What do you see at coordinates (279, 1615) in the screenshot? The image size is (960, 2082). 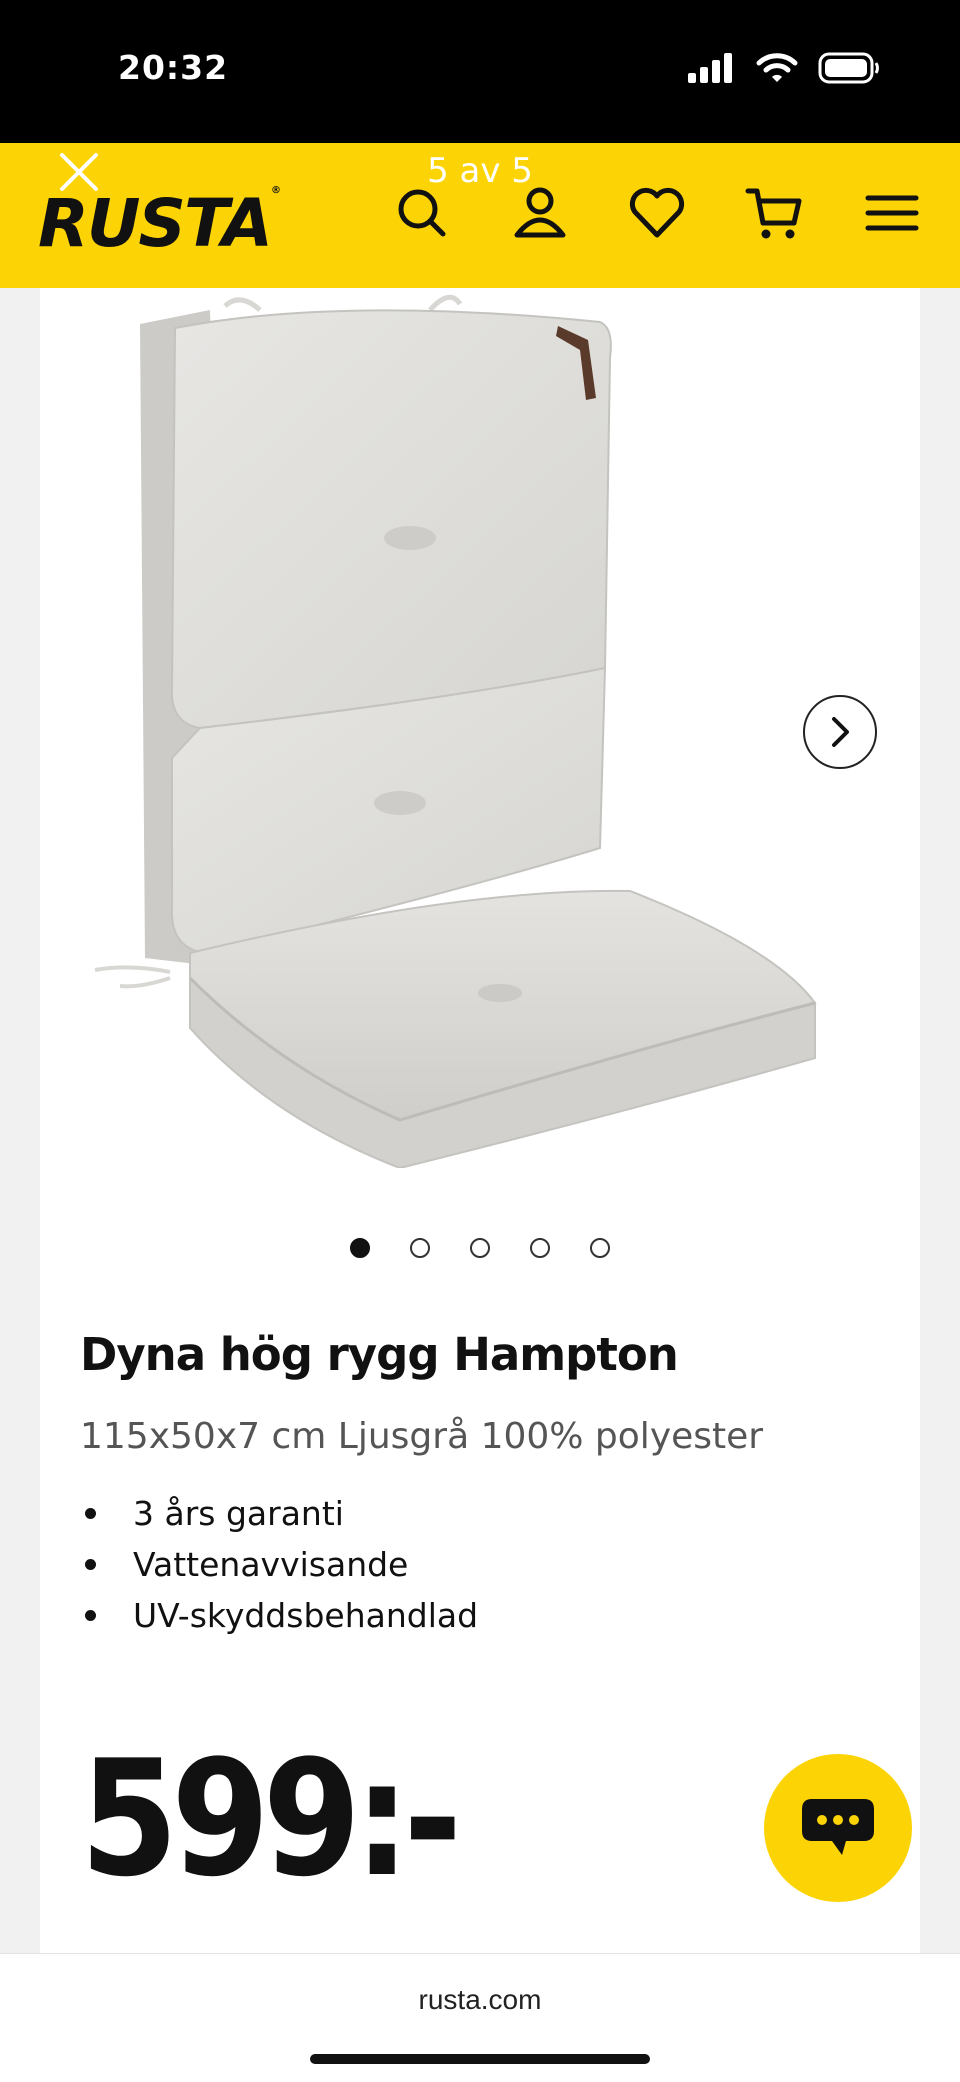 I see `feature-item: UV-skyddsbehandlad` at bounding box center [279, 1615].